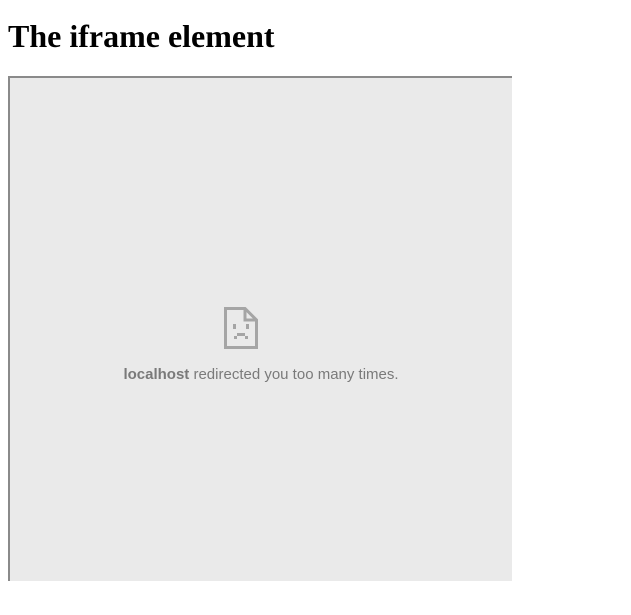 This screenshot has height=615, width=631. I want to click on sad-page-icon, so click(241, 328).